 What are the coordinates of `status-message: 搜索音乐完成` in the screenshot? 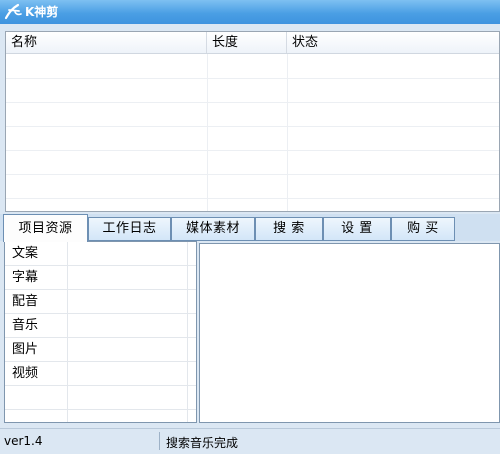 It's located at (202, 443).